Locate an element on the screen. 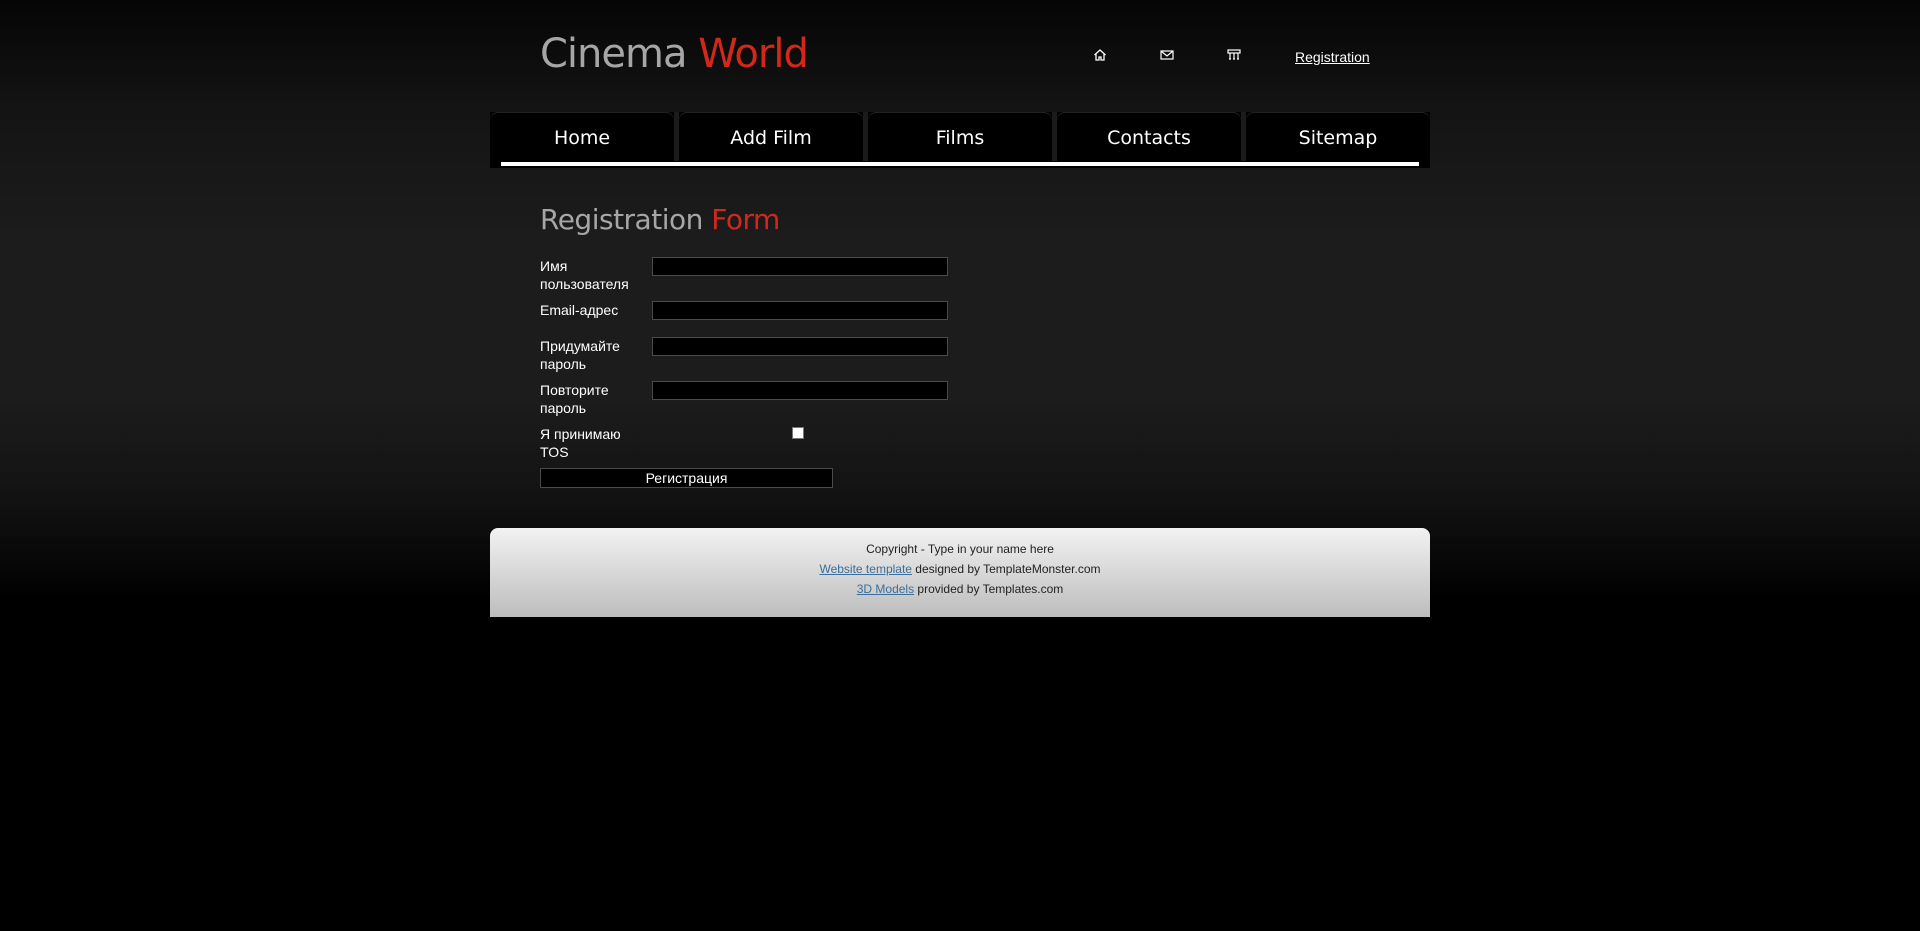 This screenshot has width=1920, height=931. nav-tab-add-film: Add Film is located at coordinates (771, 136).